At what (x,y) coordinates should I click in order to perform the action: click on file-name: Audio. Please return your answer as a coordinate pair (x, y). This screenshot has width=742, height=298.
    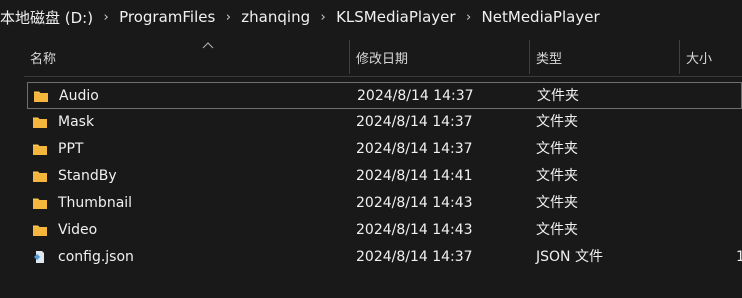
    Looking at the image, I should click on (79, 96).